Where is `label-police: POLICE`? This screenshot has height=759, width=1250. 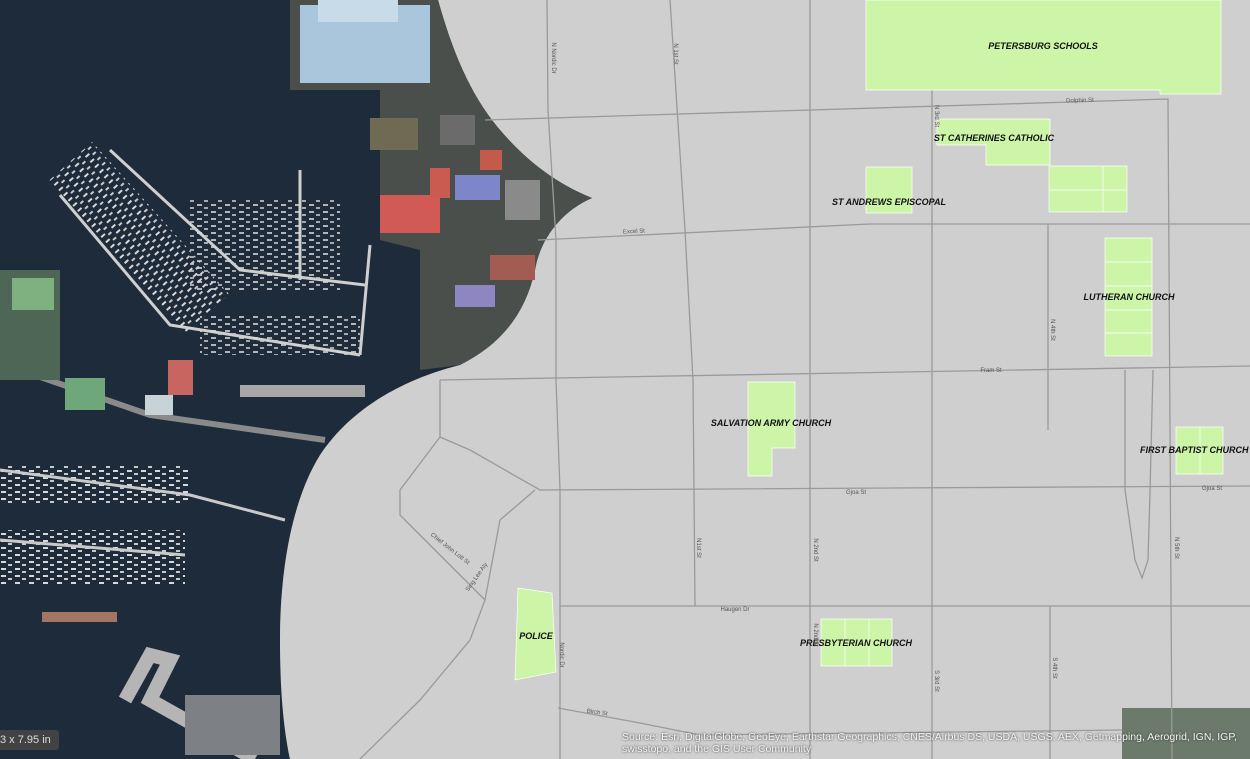 label-police: POLICE is located at coordinates (536, 636).